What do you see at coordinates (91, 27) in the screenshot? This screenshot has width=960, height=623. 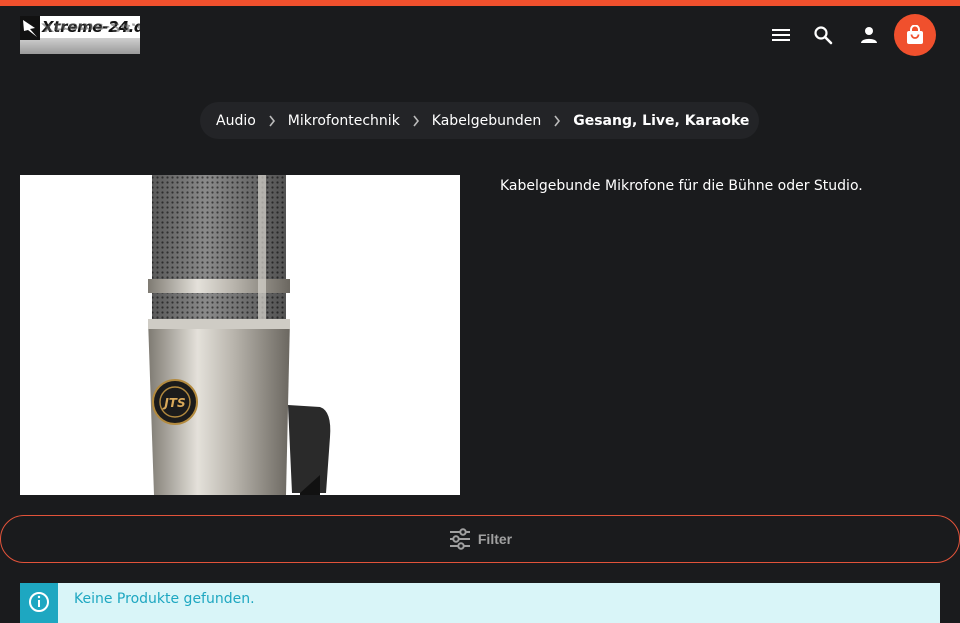 I see `logo-reflection: Xtreme-24.de` at bounding box center [91, 27].